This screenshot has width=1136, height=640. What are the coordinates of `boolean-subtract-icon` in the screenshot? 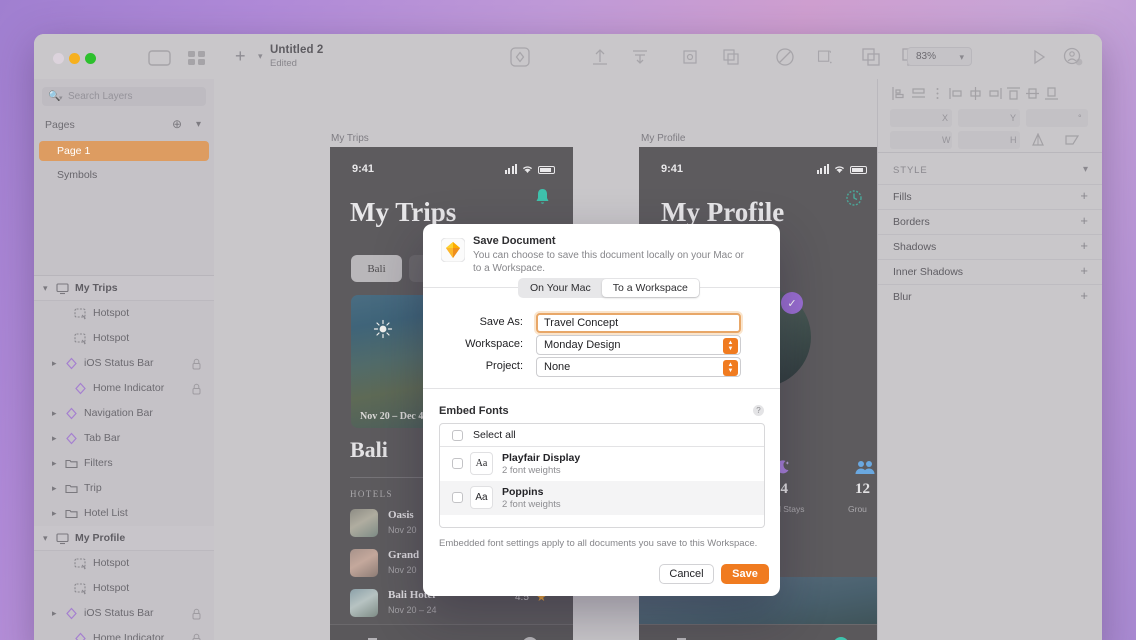 It's located at (827, 57).